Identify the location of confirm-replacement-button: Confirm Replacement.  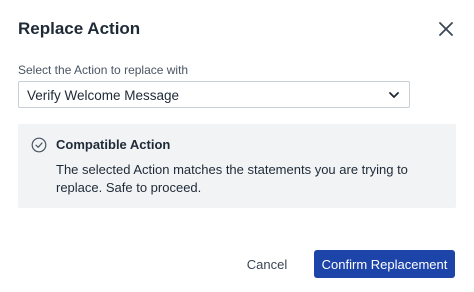
(384, 264).